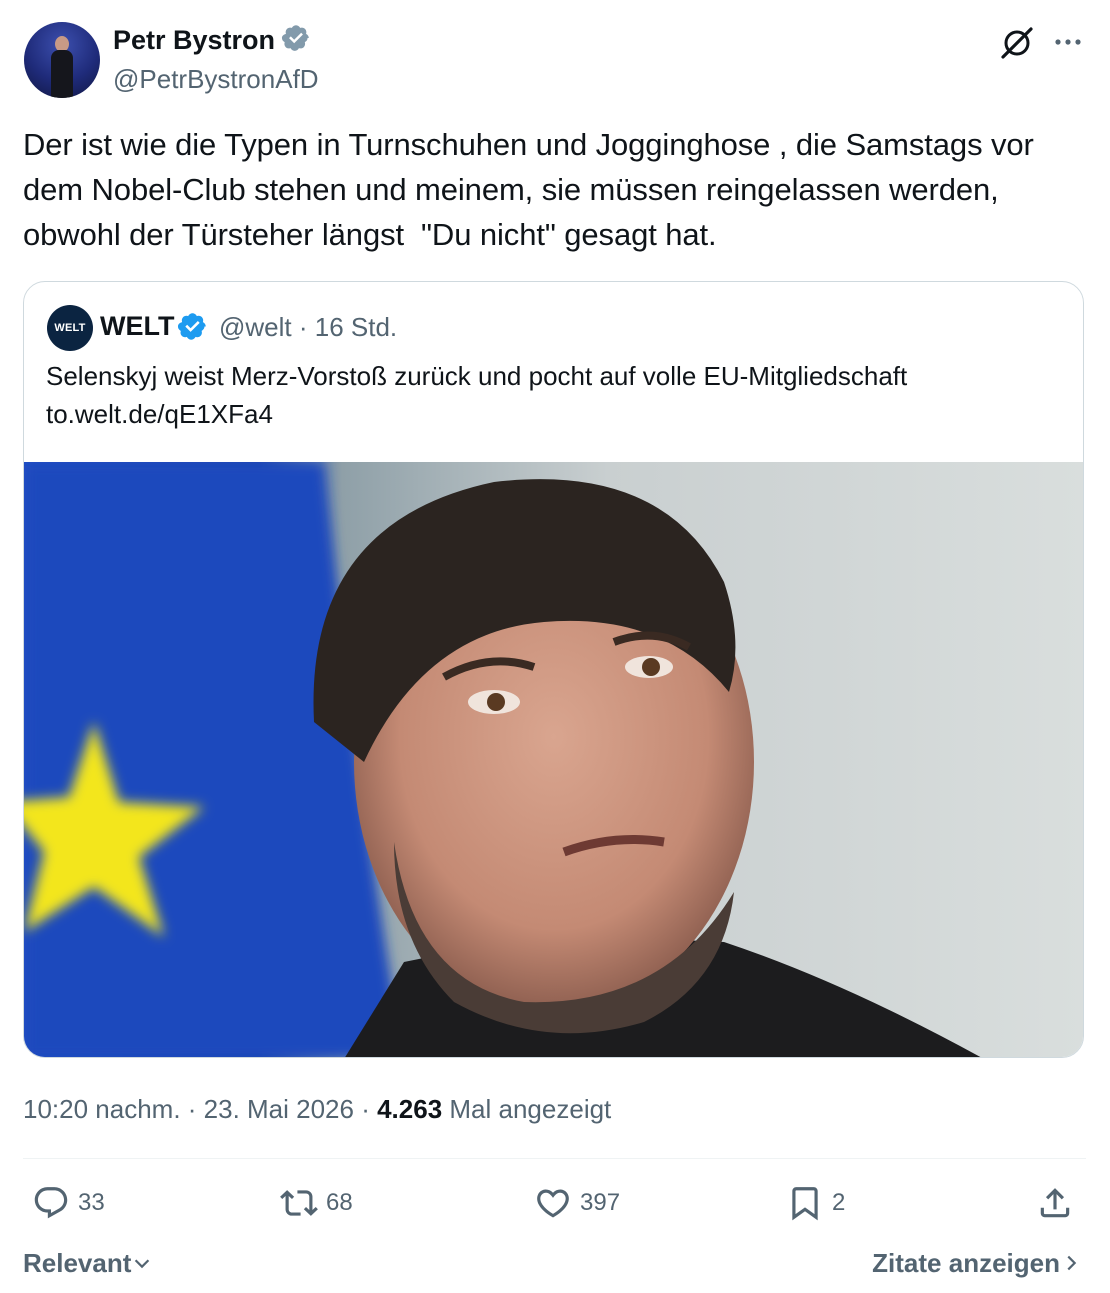  I want to click on view-quotes-link: Zitate anzeigen, so click(977, 1263).